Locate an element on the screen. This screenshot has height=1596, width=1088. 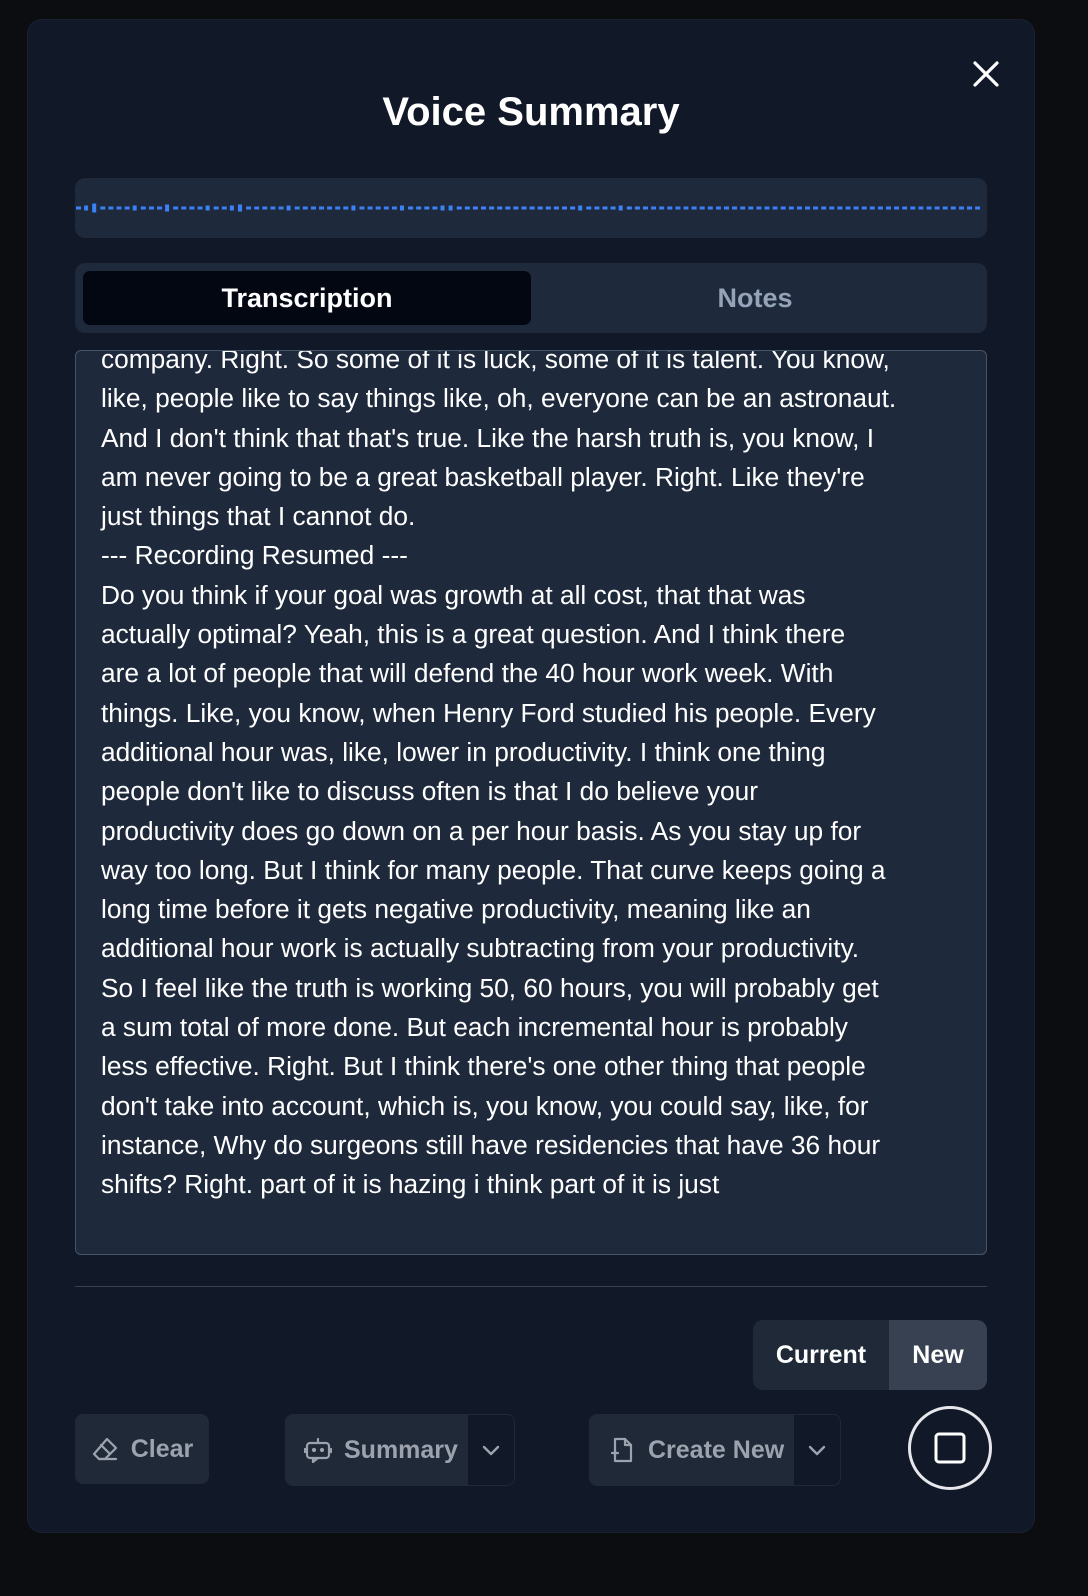
modal-title: Voice Summary is located at coordinates (531, 112).